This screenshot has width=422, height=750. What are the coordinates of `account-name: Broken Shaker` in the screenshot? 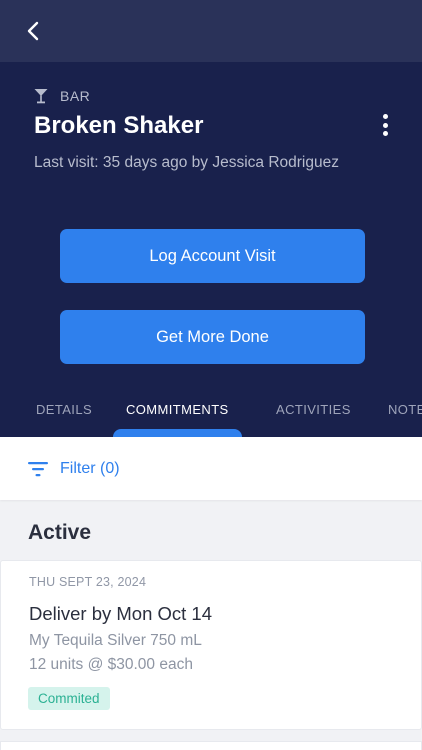 It's located at (119, 125).